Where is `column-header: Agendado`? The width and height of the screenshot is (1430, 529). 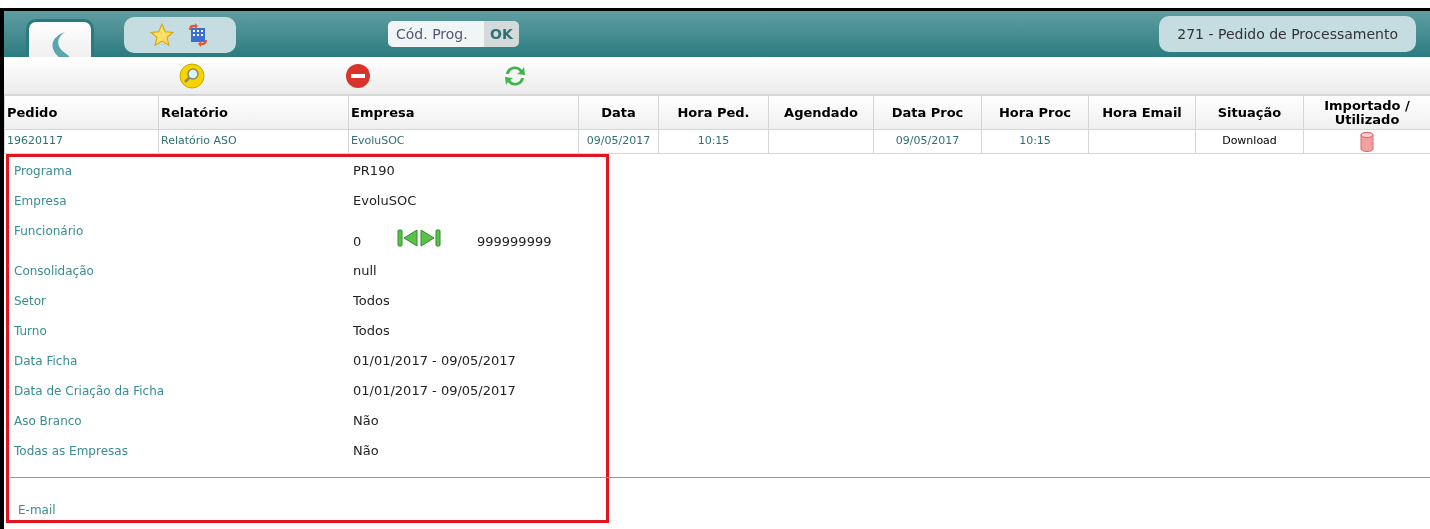
column-header: Agendado is located at coordinates (821, 112).